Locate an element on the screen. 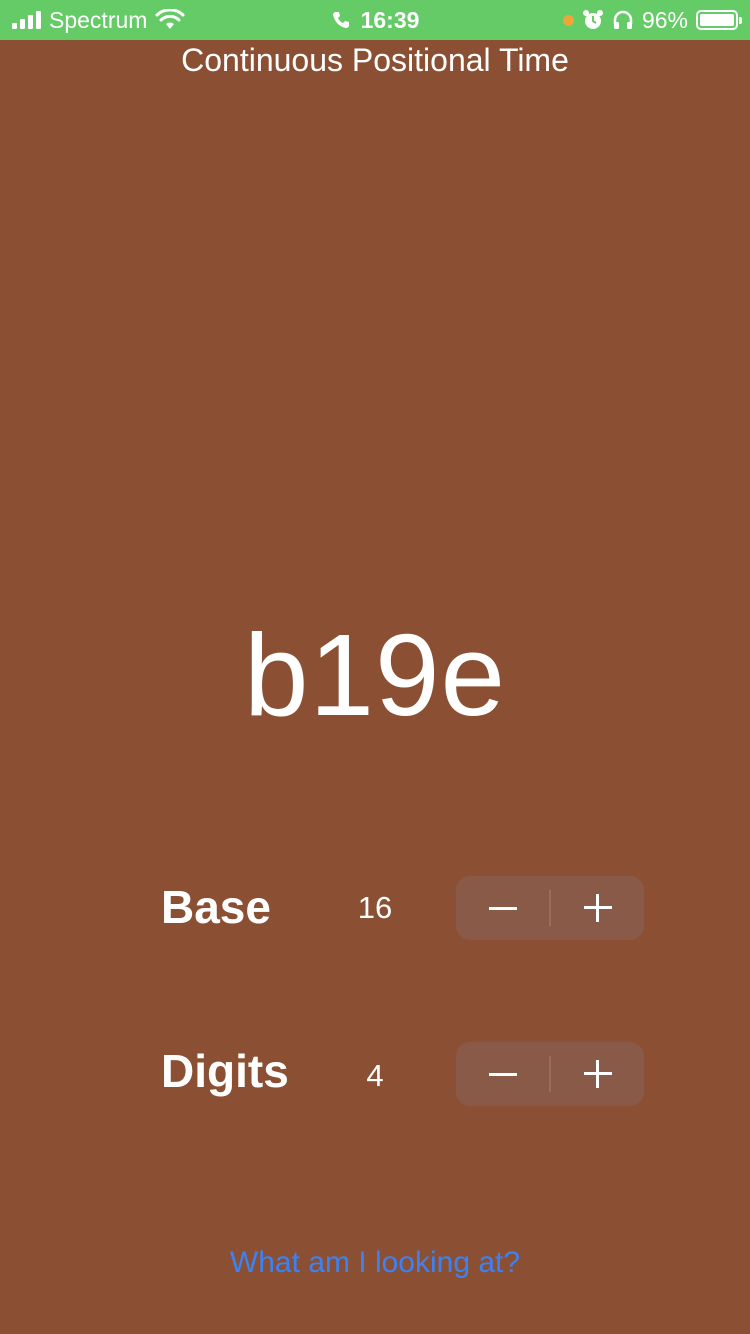 The height and width of the screenshot is (1334, 750). status-right: 96% is located at coordinates (652, 20).